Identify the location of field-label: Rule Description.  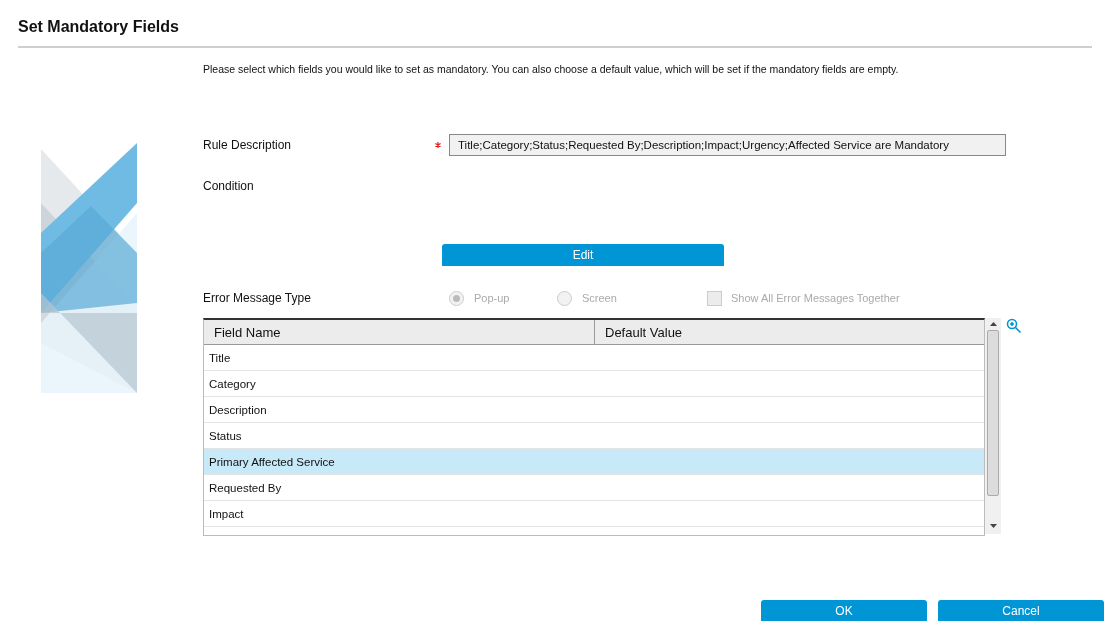
(248, 145).